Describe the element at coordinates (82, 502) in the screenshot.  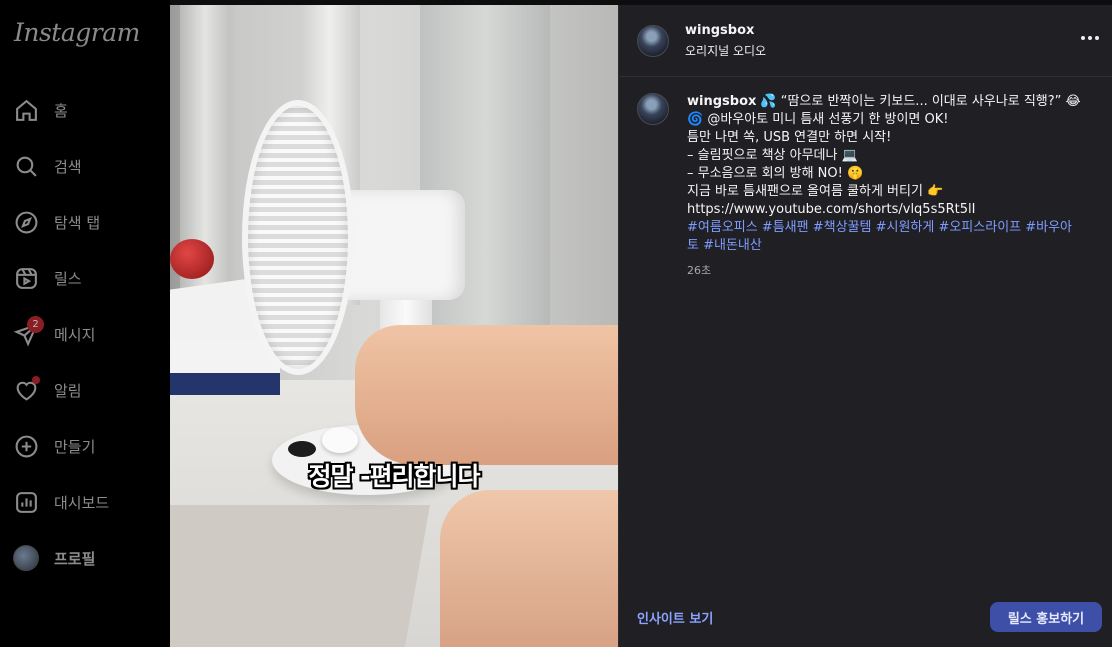
I see `sidebar-item-label: 대시보드` at that location.